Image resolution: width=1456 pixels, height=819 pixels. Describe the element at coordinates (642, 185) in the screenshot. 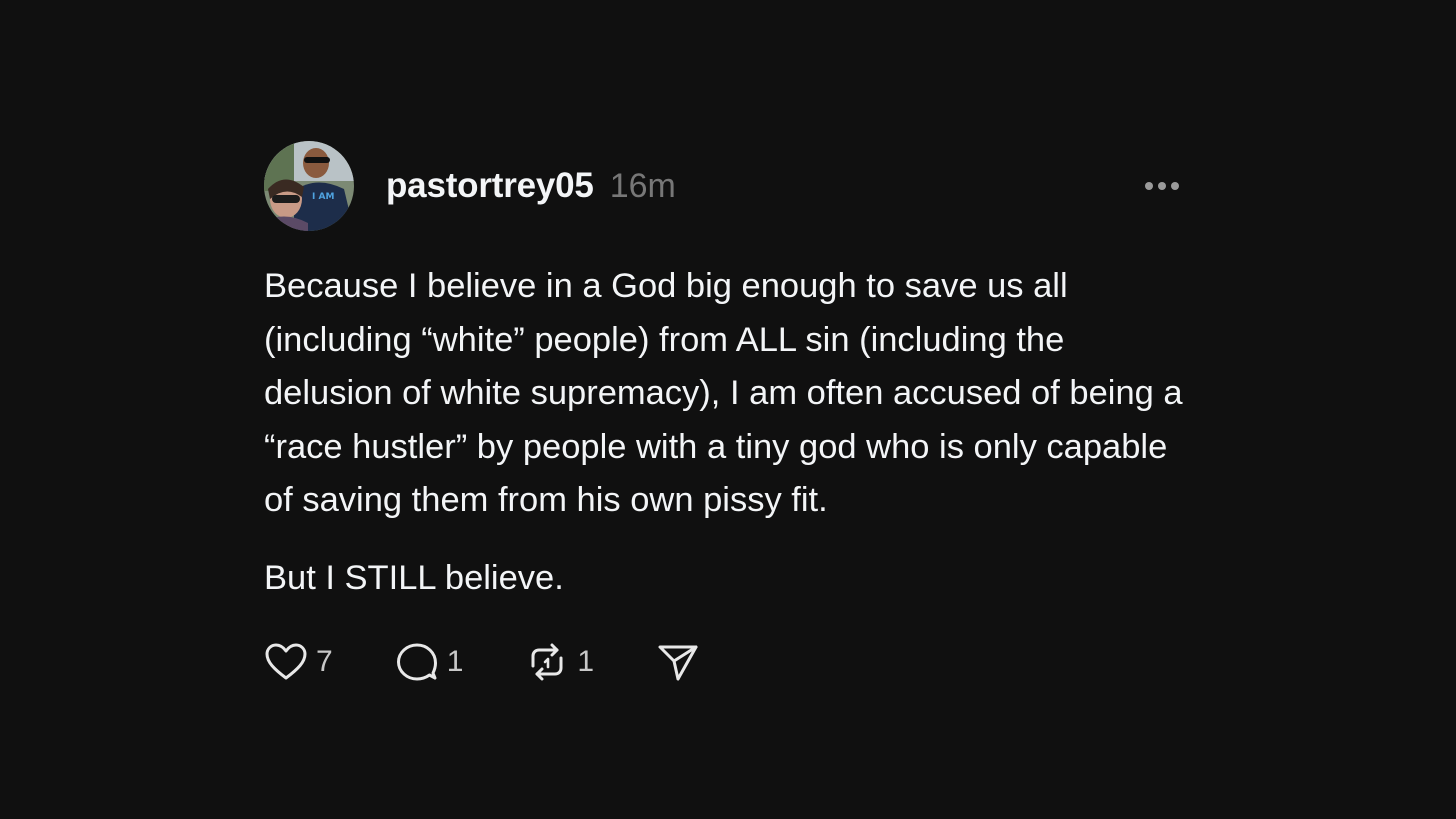

I see `post-timestamp: 16m` at that location.